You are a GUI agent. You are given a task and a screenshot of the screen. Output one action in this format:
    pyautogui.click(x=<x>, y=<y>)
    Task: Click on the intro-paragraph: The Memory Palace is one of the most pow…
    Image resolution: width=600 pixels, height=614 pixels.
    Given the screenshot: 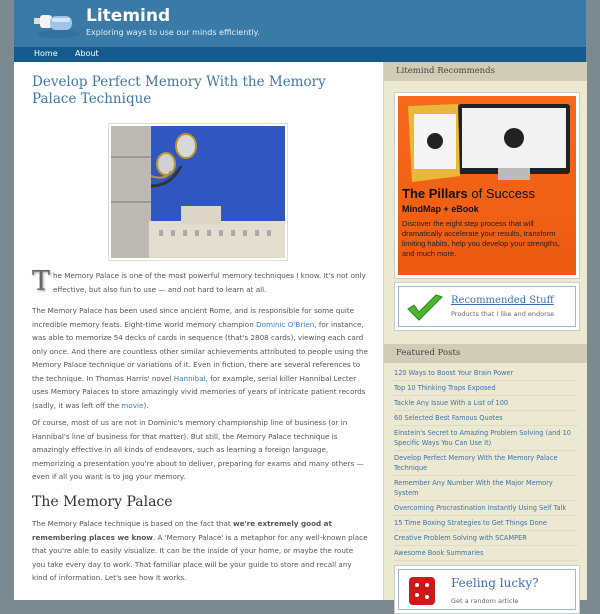 What is the action you would take?
    pyautogui.click(x=199, y=281)
    